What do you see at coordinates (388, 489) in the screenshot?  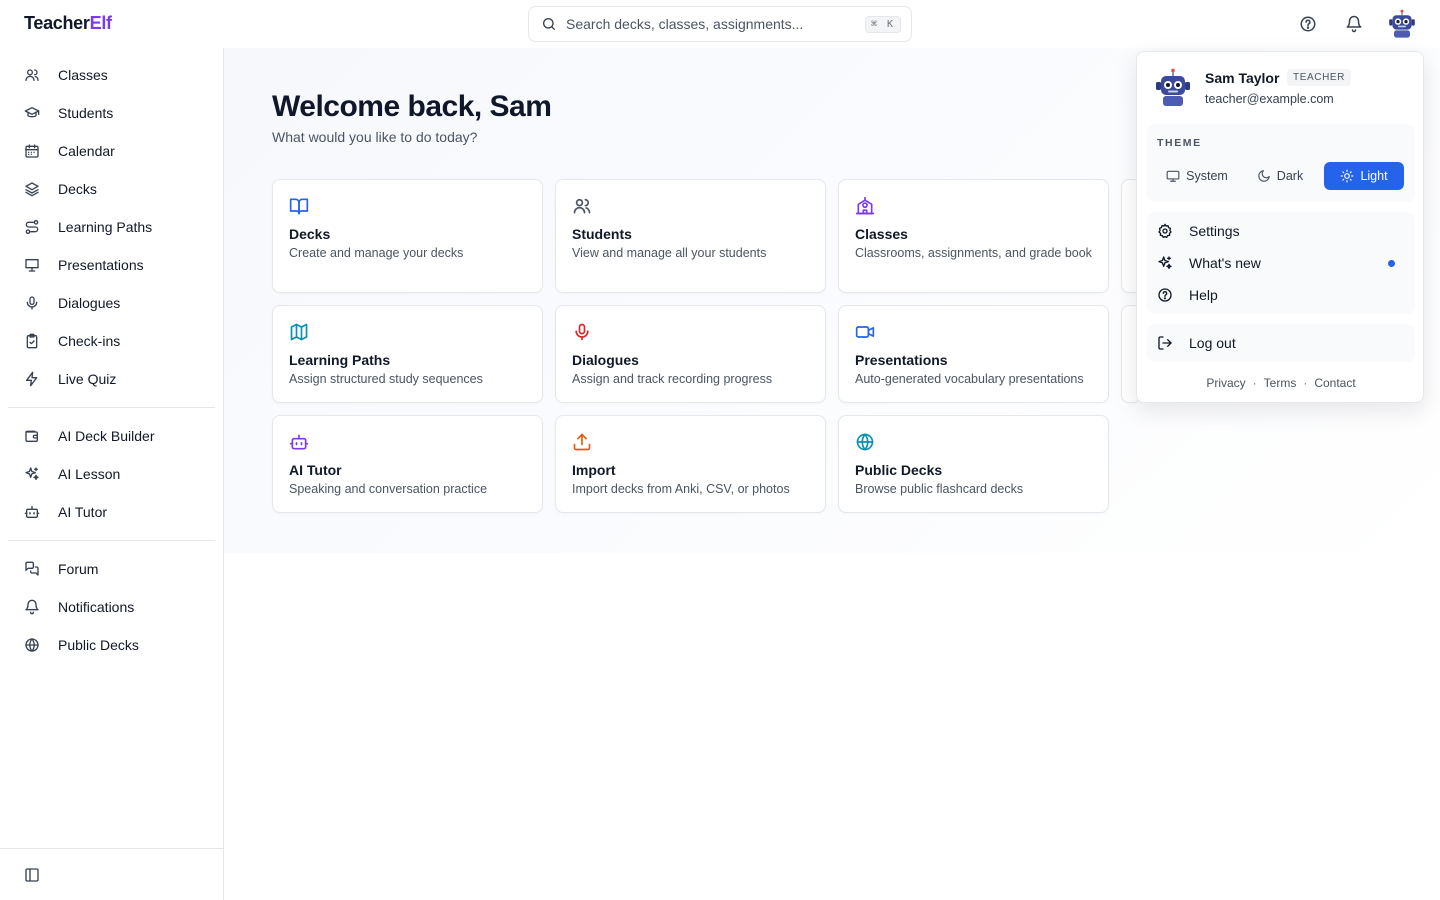 I see `card-description: Speaking and conversation practice` at bounding box center [388, 489].